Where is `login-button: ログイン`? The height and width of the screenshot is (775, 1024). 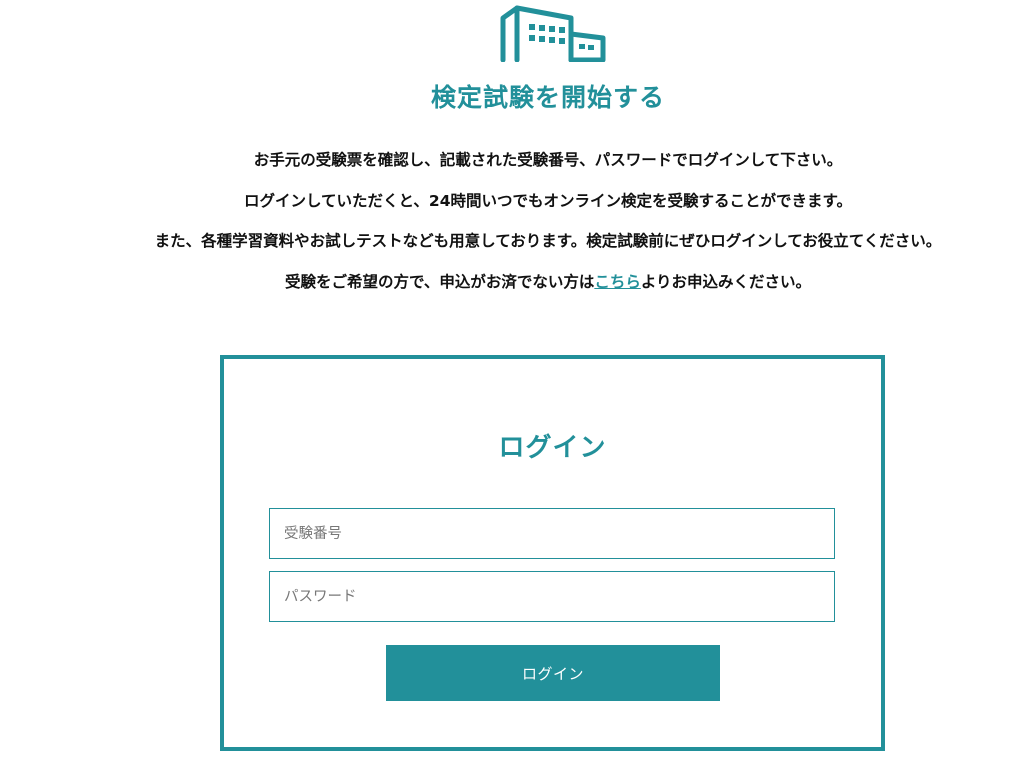 login-button: ログイン is located at coordinates (553, 673).